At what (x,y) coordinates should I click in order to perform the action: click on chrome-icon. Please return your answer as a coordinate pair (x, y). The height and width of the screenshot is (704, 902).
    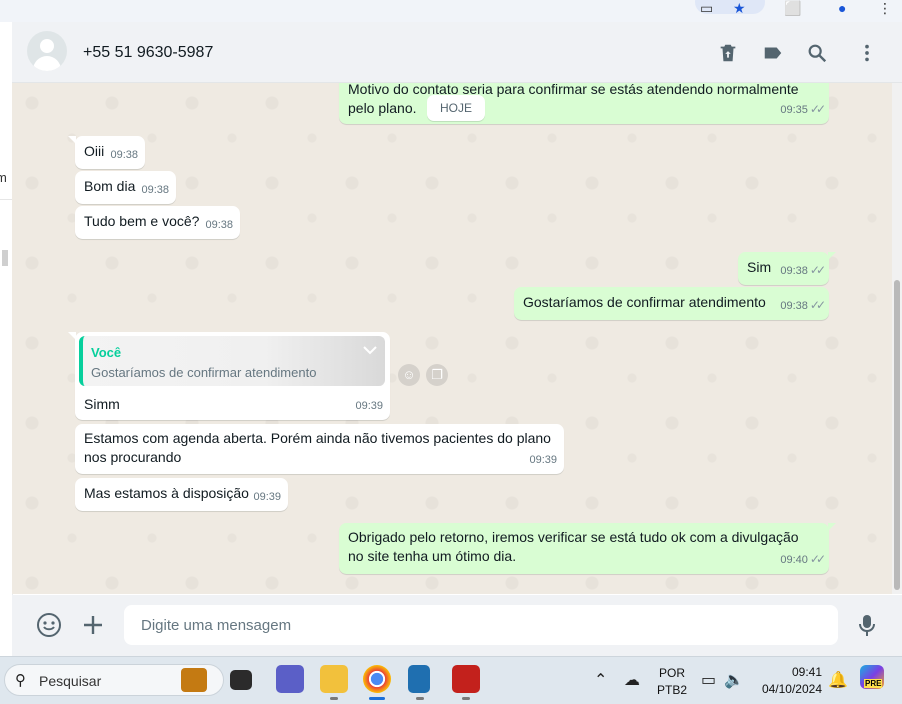
    Looking at the image, I should click on (377, 679).